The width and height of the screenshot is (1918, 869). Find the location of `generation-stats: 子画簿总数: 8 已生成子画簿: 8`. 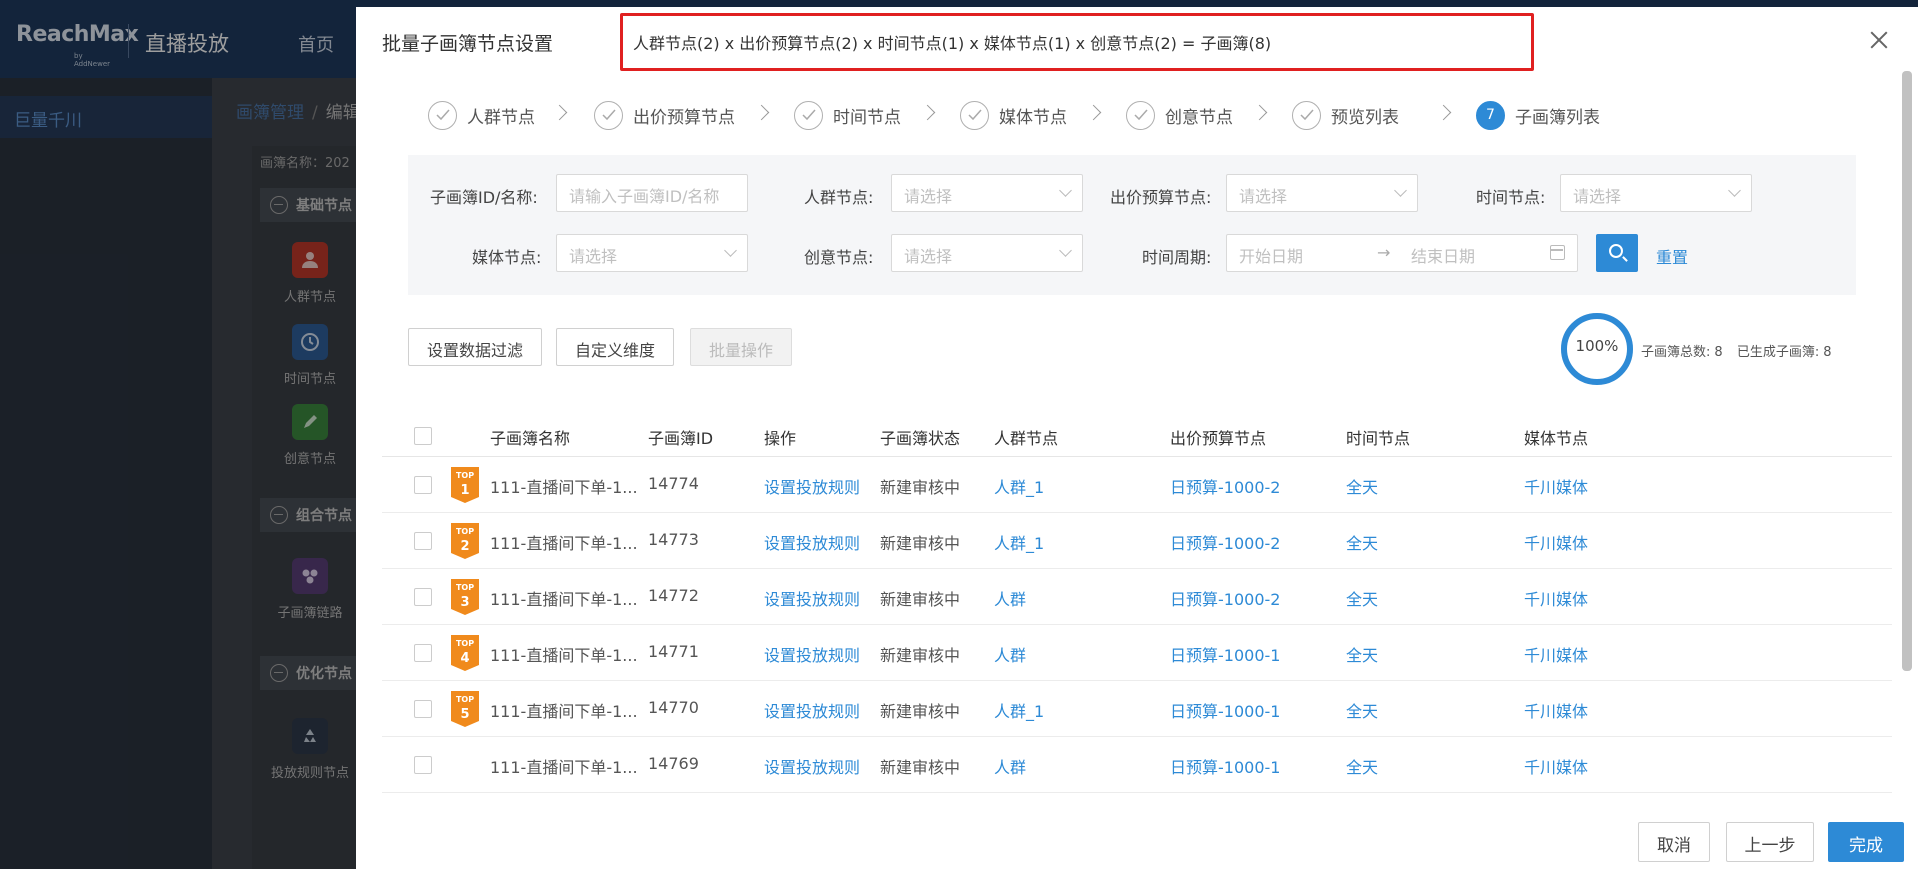

generation-stats: 子画簿总数: 8 已生成子画簿: 8 is located at coordinates (1738, 350).